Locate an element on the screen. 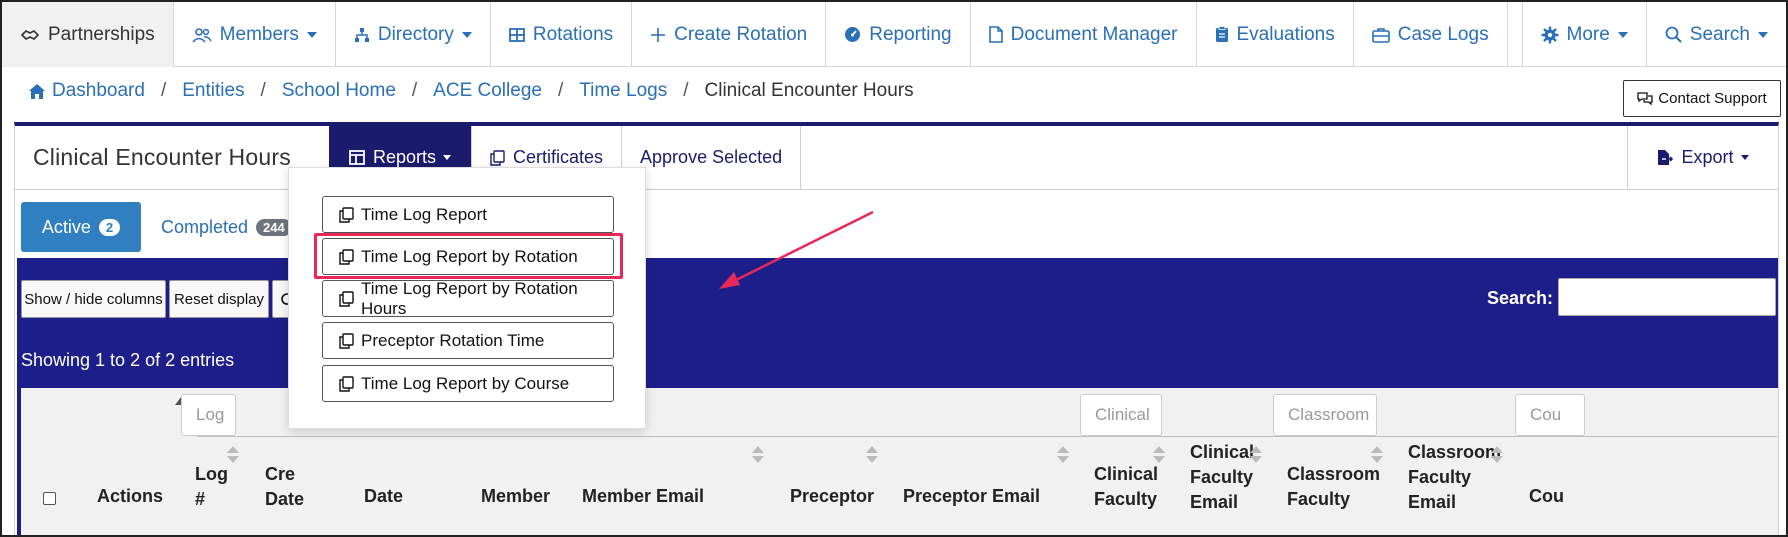  active-count-badge: 2 is located at coordinates (109, 227).